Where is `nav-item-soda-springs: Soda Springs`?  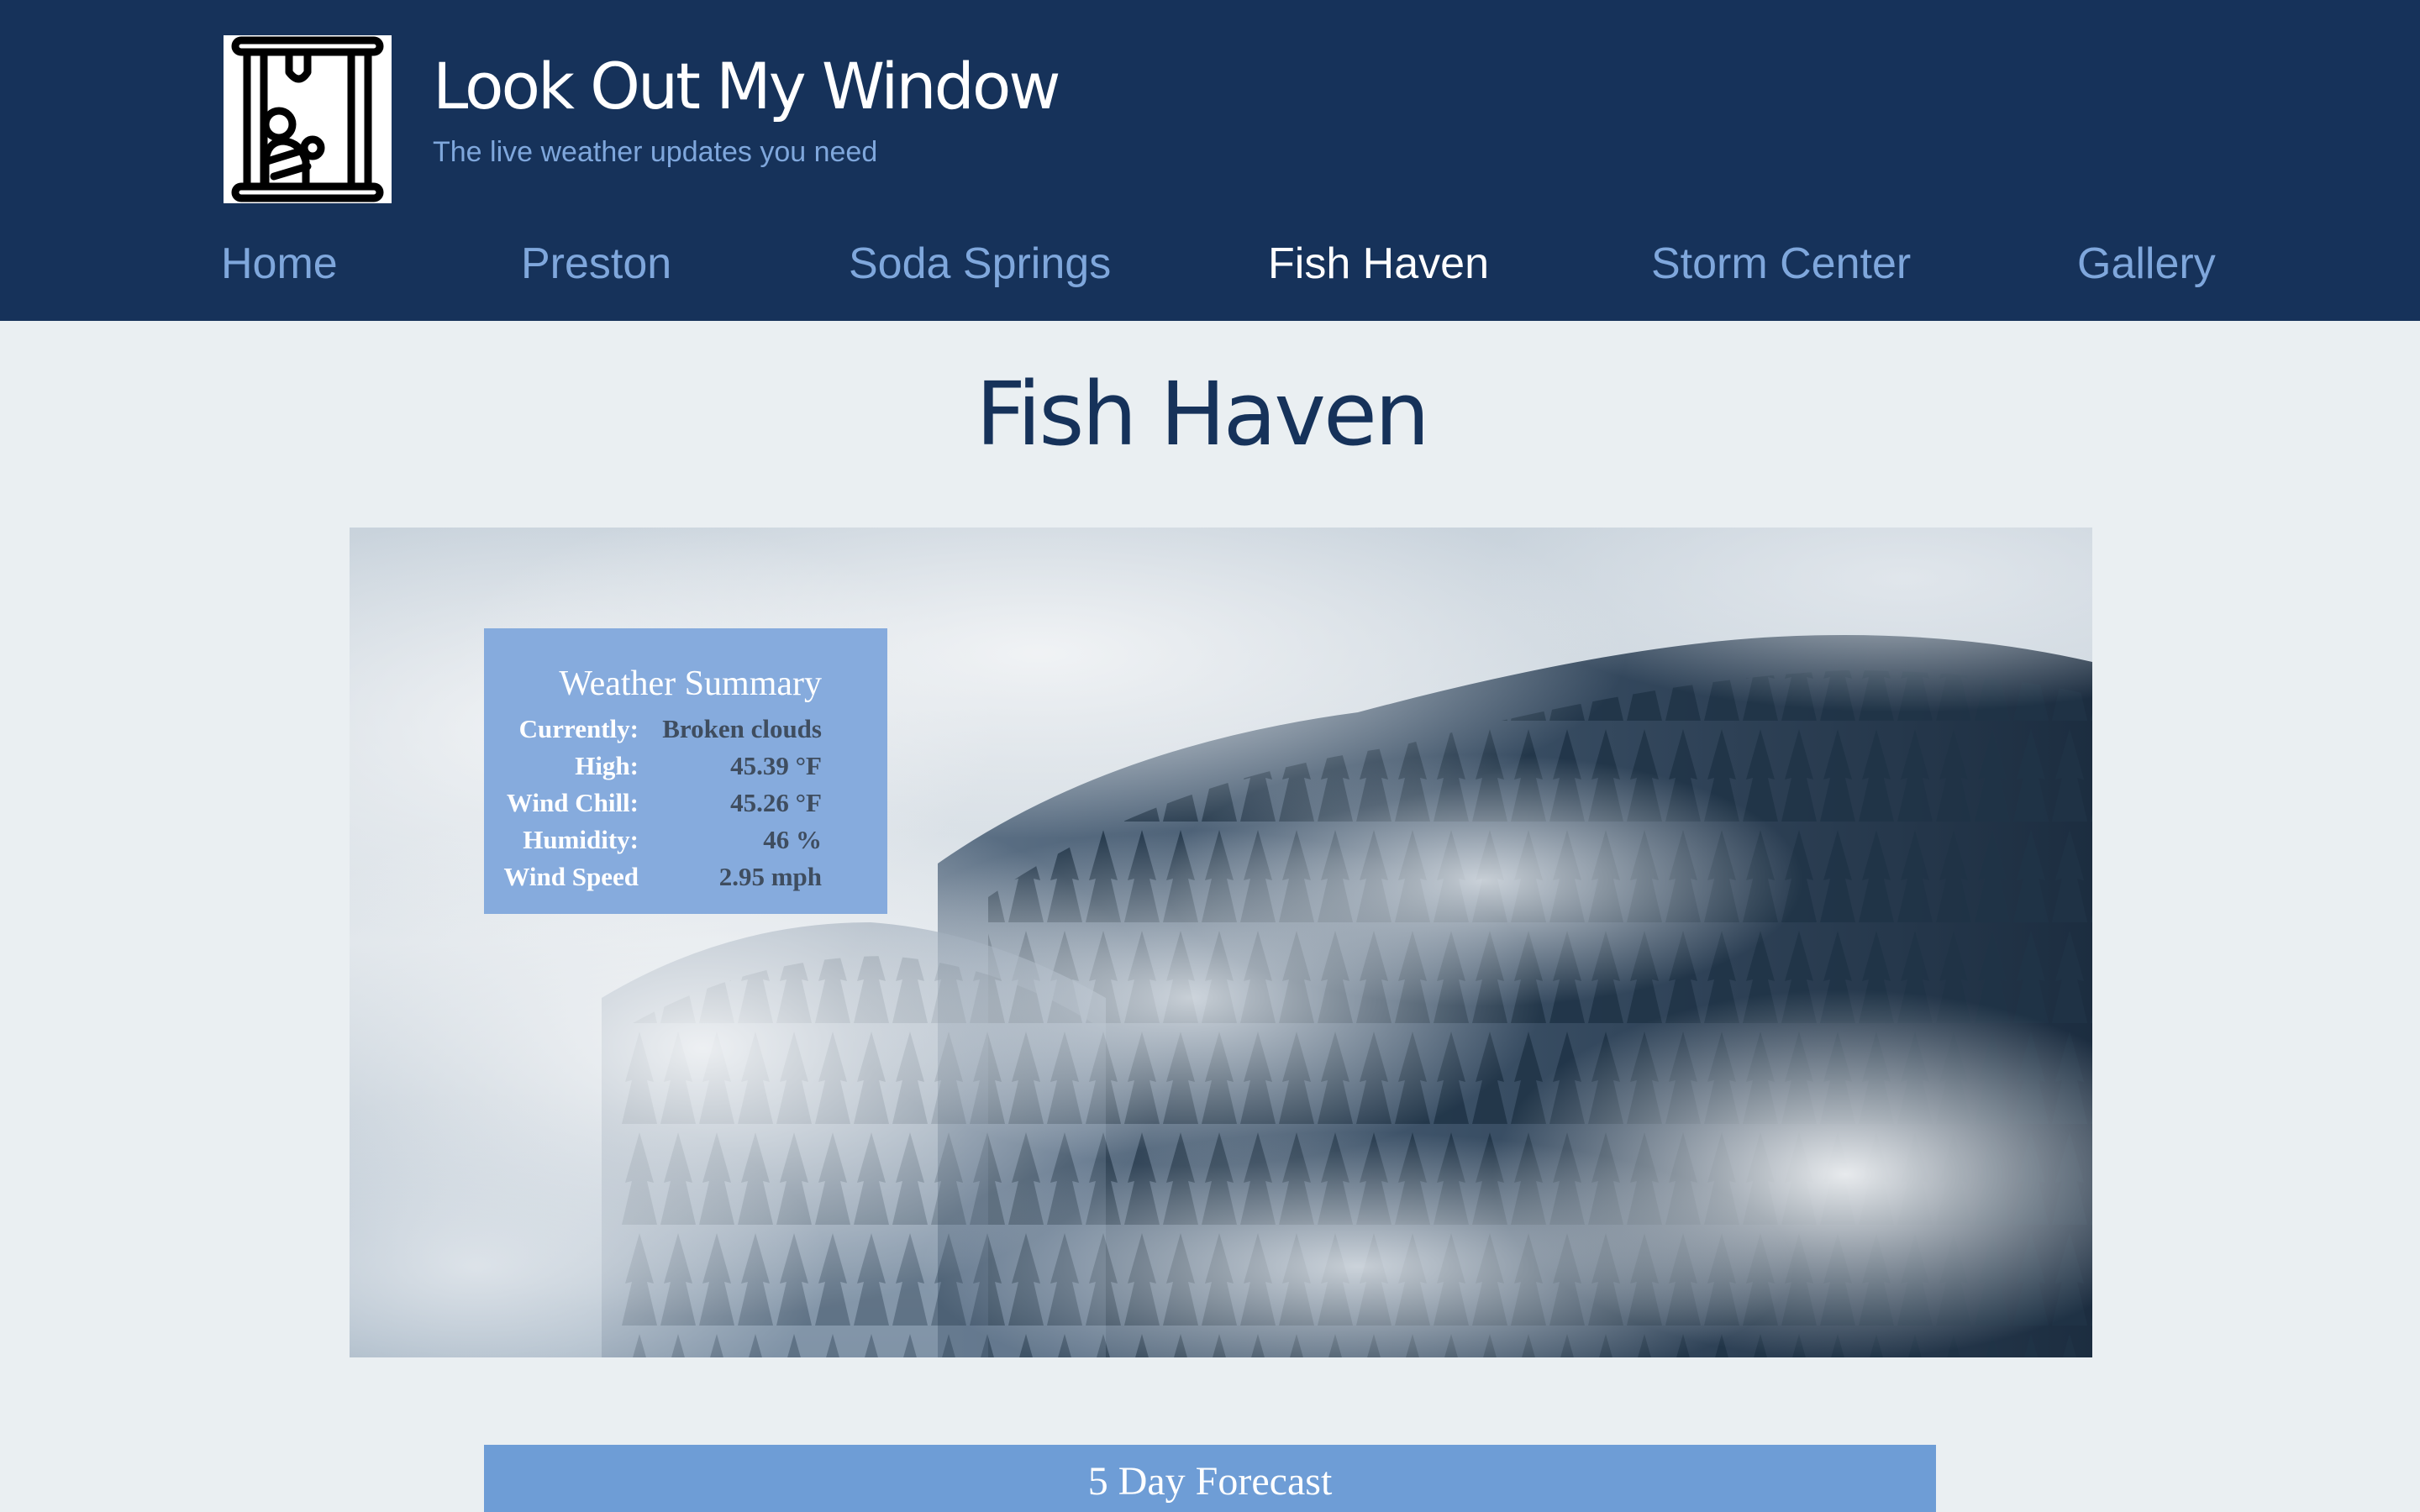 nav-item-soda-springs: Soda Springs is located at coordinates (980, 264).